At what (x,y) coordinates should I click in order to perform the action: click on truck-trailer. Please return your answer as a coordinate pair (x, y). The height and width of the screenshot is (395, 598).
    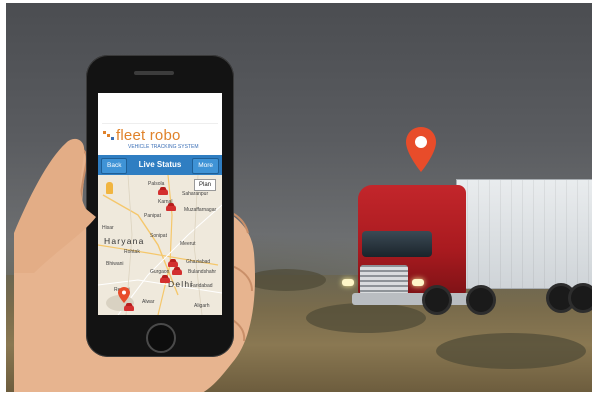
    Looking at the image, I should click on (524, 234).